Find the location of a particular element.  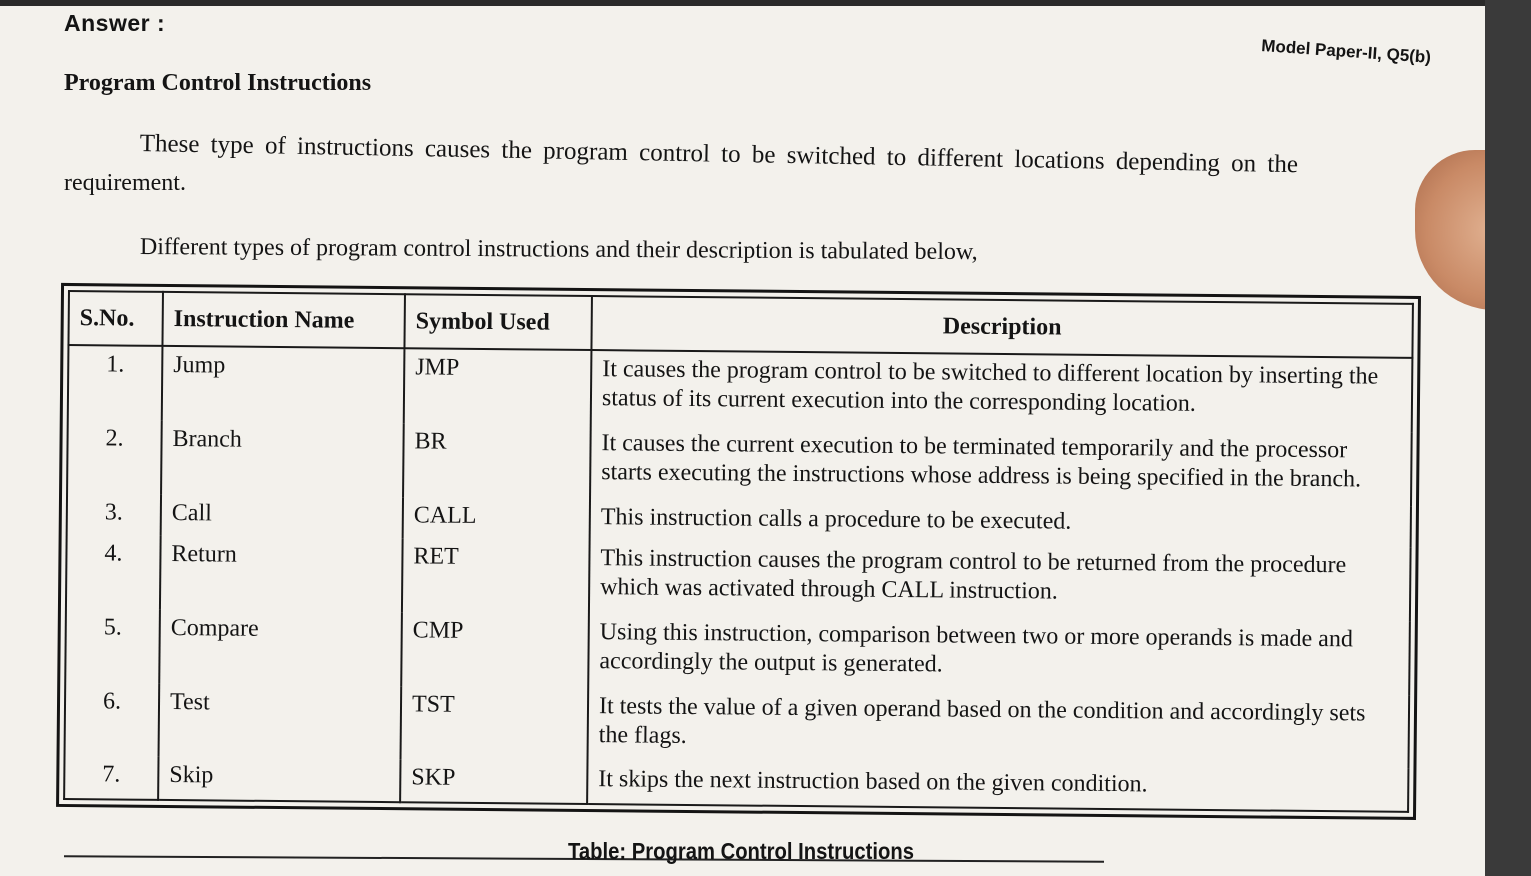

cell-sno: 5. is located at coordinates (112, 646).